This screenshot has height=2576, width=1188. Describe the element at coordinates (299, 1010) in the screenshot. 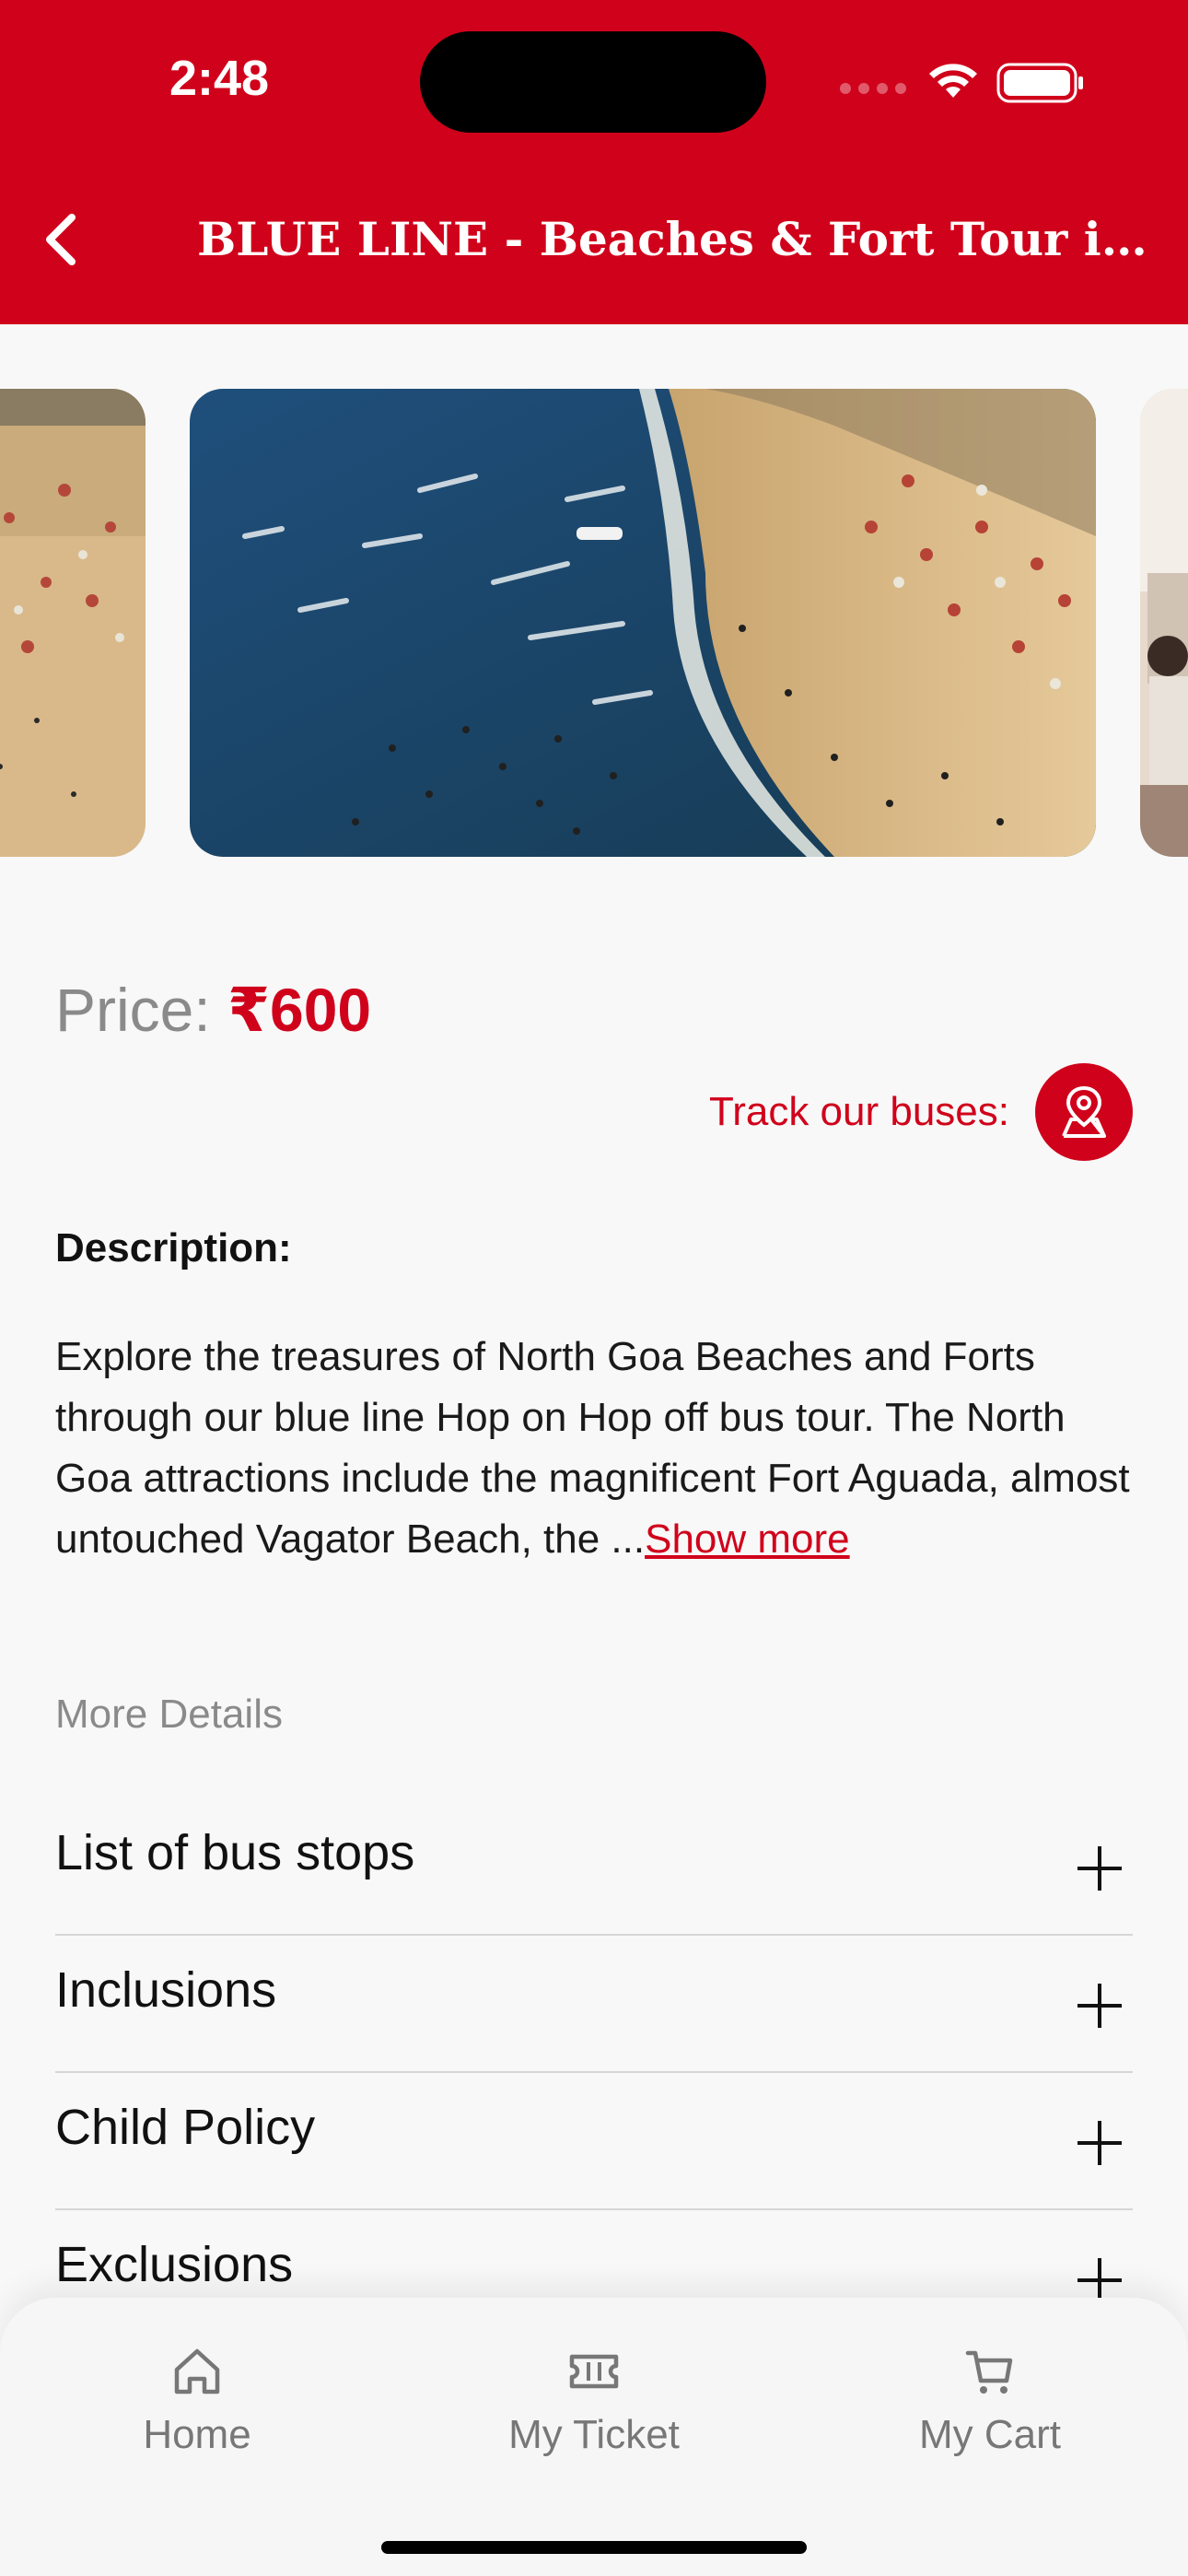

I see `price-value: ₹600` at that location.